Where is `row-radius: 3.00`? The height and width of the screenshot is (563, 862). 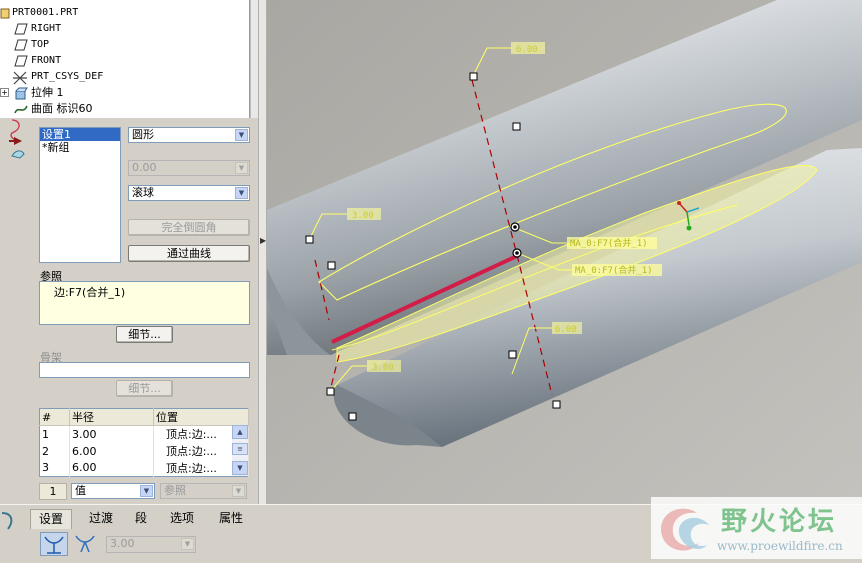
row-radius: 3.00 is located at coordinates (111, 434).